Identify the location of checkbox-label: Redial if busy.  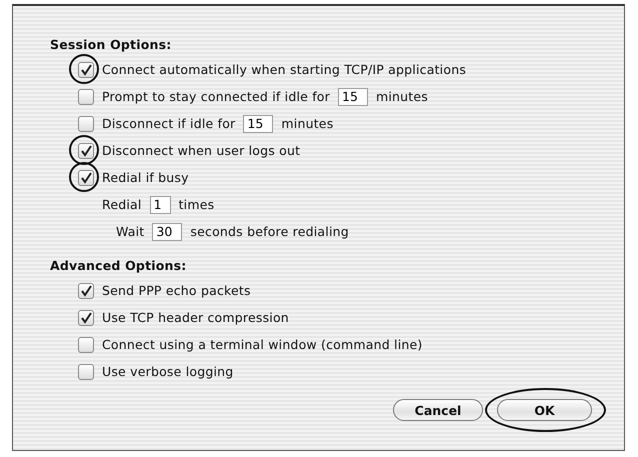
(145, 177).